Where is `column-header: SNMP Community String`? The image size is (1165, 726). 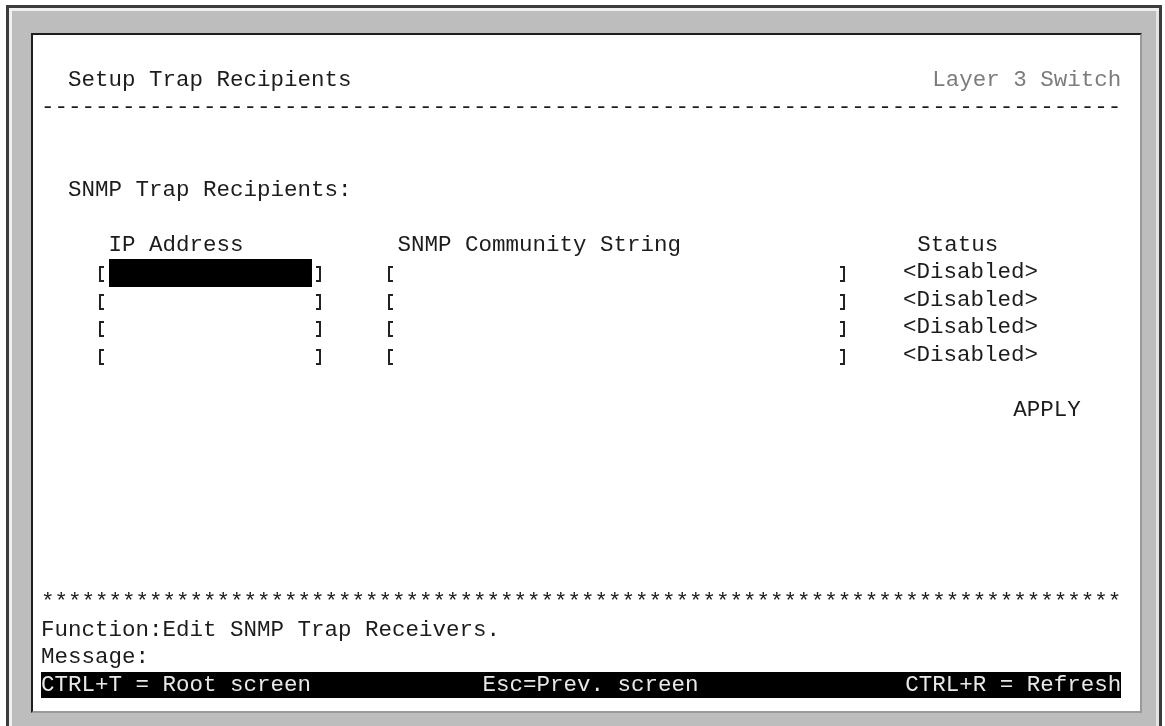 column-header: SNMP Community String is located at coordinates (539, 245).